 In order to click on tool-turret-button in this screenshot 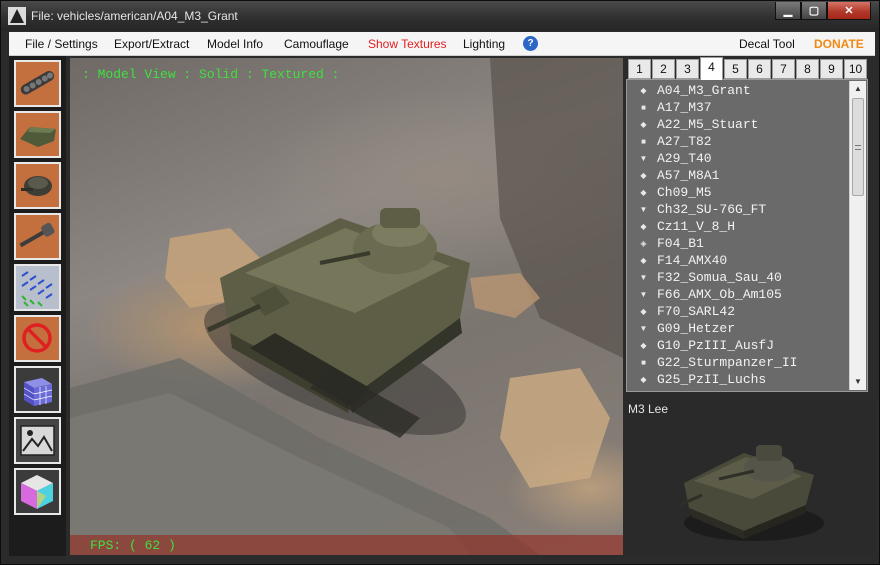, I will do `click(37, 185)`.